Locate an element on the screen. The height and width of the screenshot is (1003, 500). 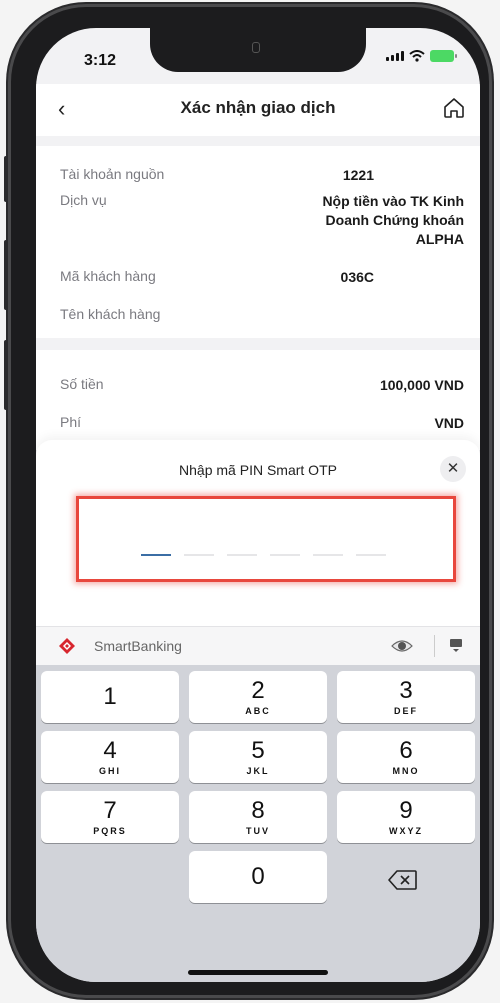
service-value-line: ALPHA is located at coordinates (439, 239).